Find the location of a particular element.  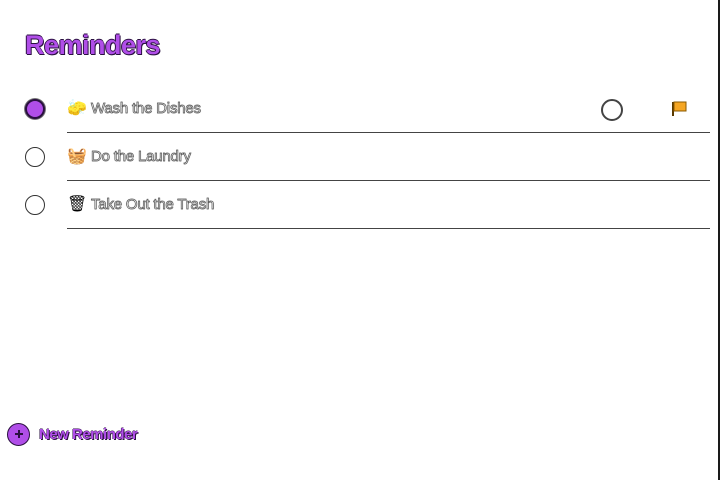

reminder-title: Wash the Dishes is located at coordinates (146, 109).